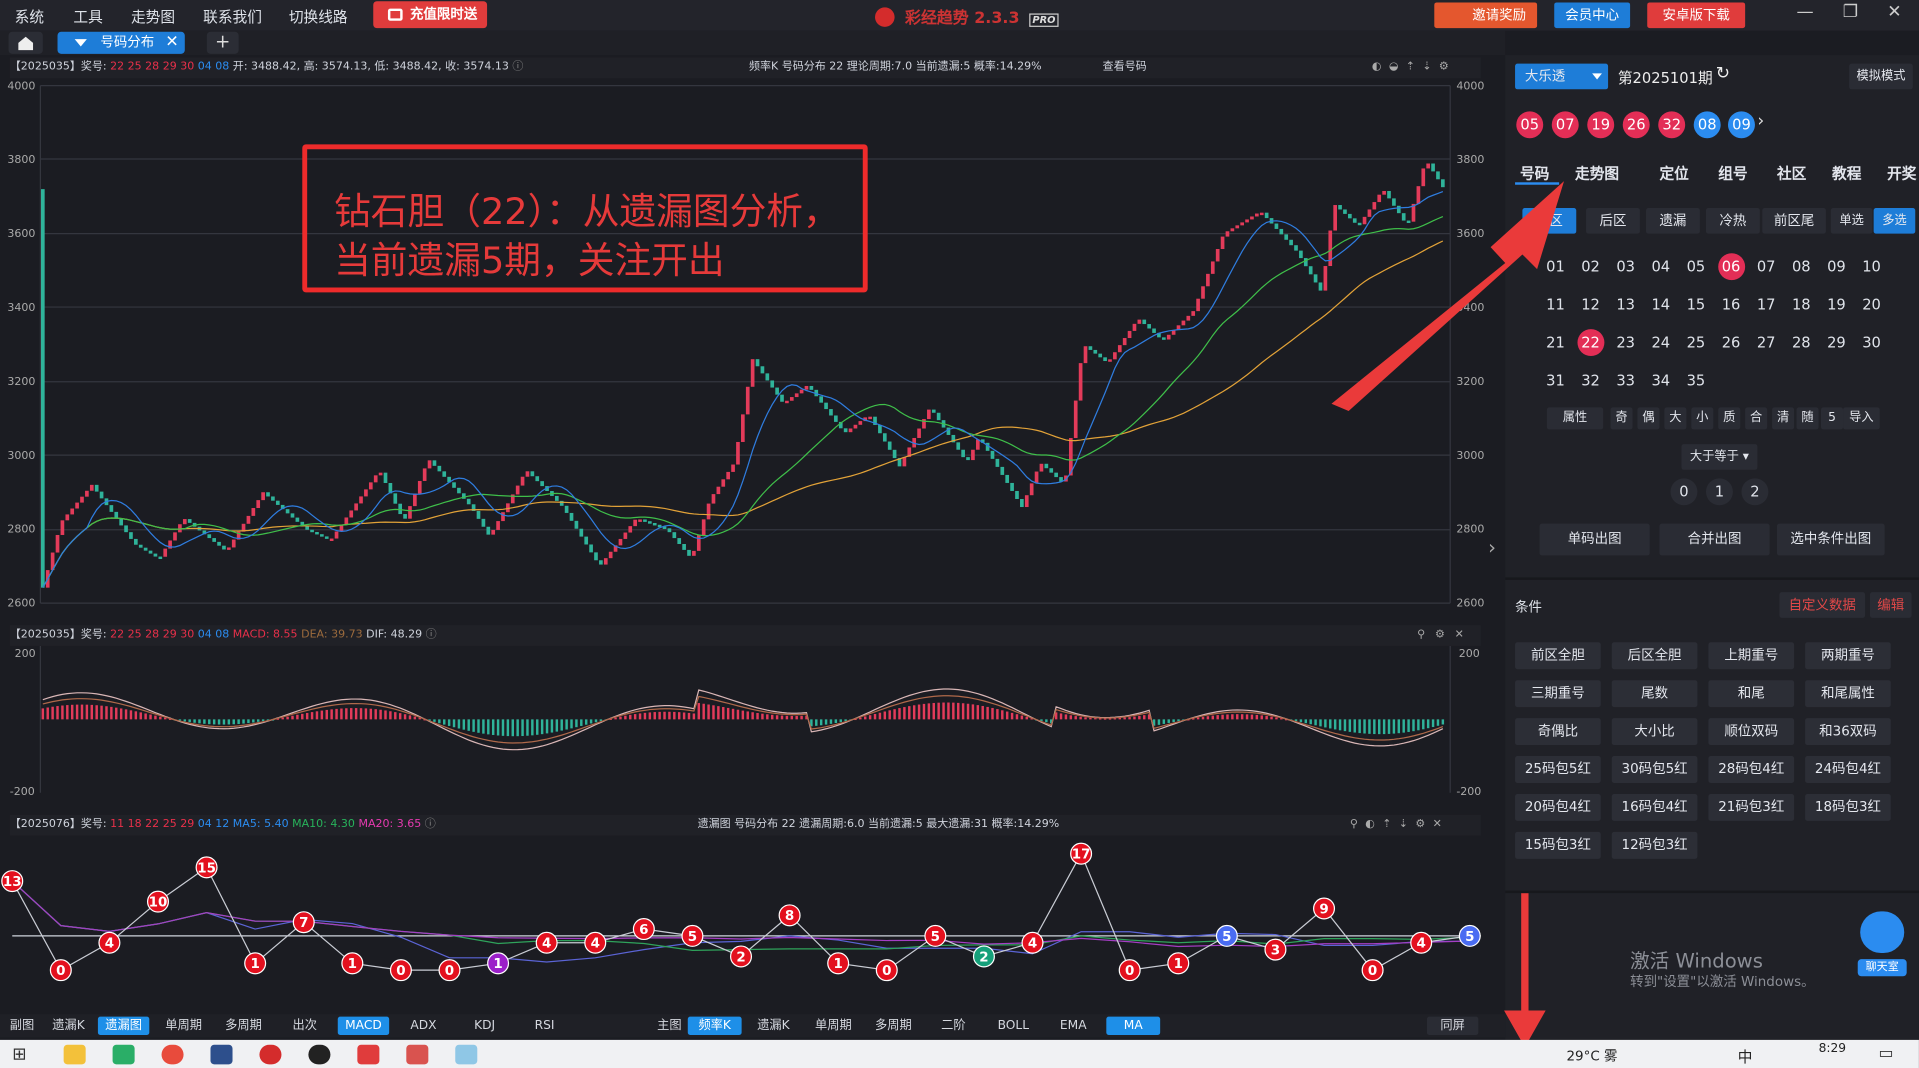 This screenshot has height=1068, width=1919. Describe the element at coordinates (1133, 1025) in the screenshot. I see `bottom-right-7: MA` at that location.